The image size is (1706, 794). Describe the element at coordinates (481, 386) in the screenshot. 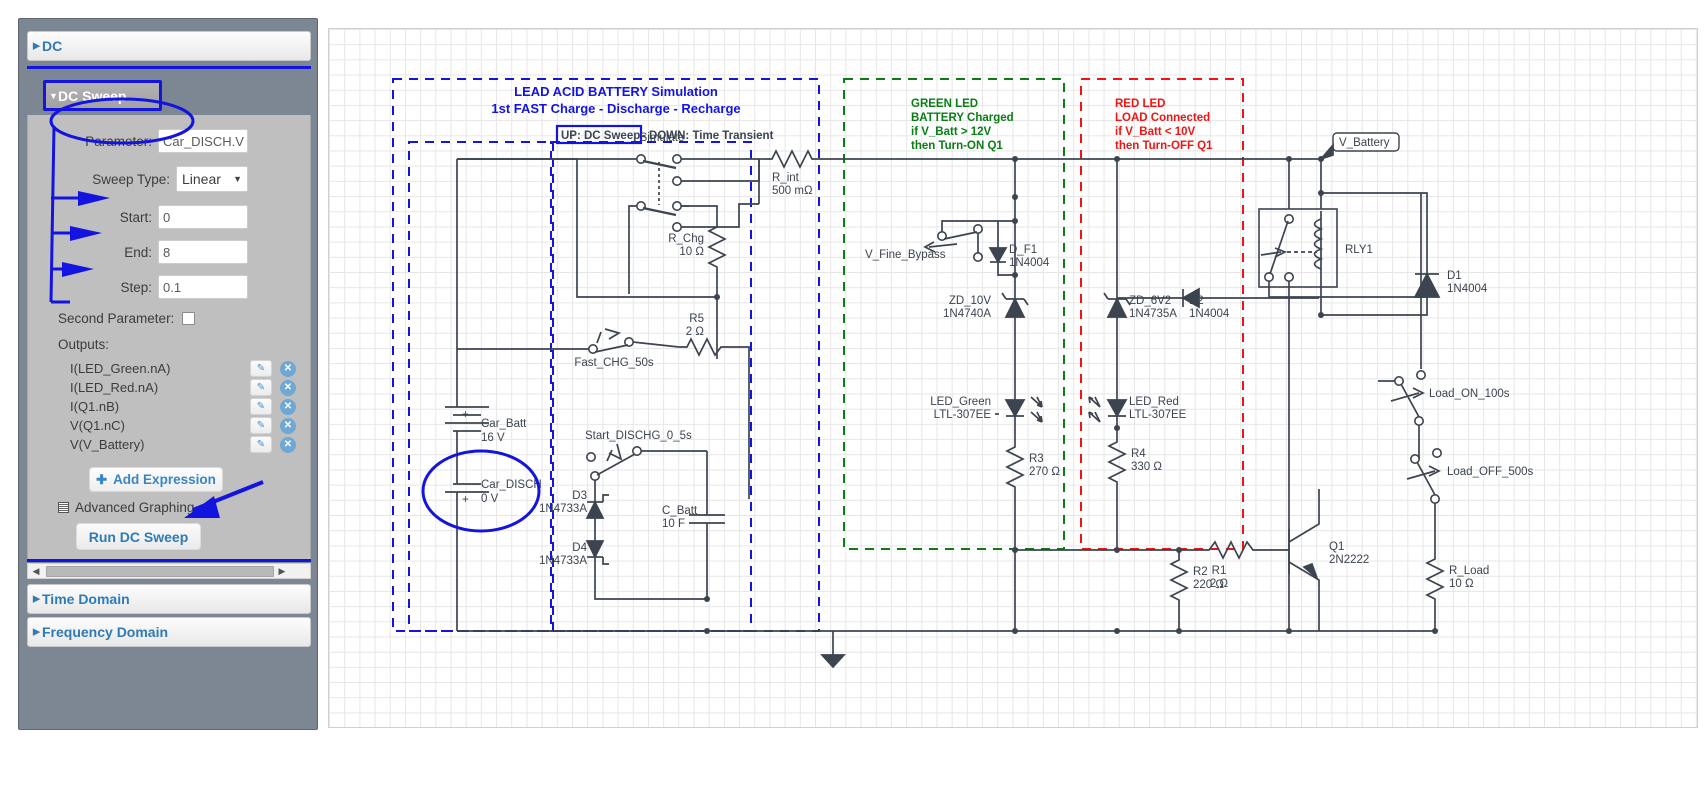

I see `region-box-blue-inner-left` at that location.